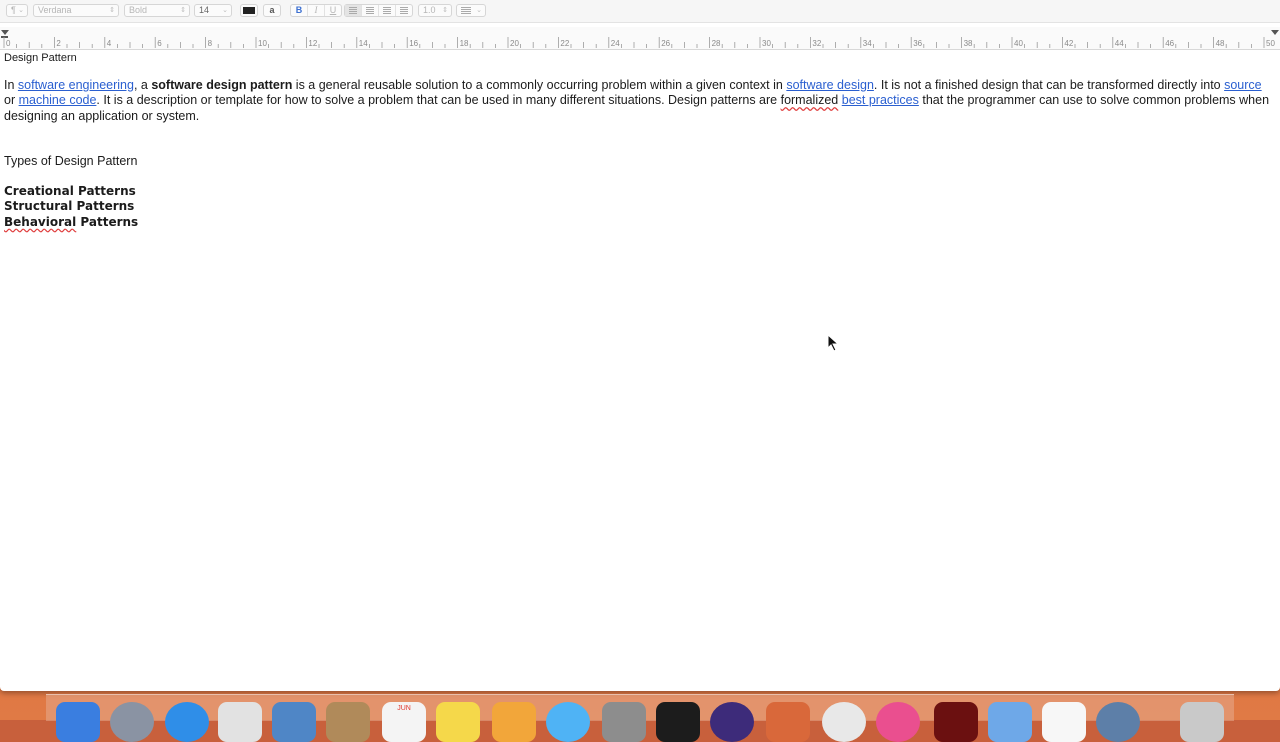 This screenshot has height=742, width=1280. I want to click on ruler-label: 26, so click(665, 43).